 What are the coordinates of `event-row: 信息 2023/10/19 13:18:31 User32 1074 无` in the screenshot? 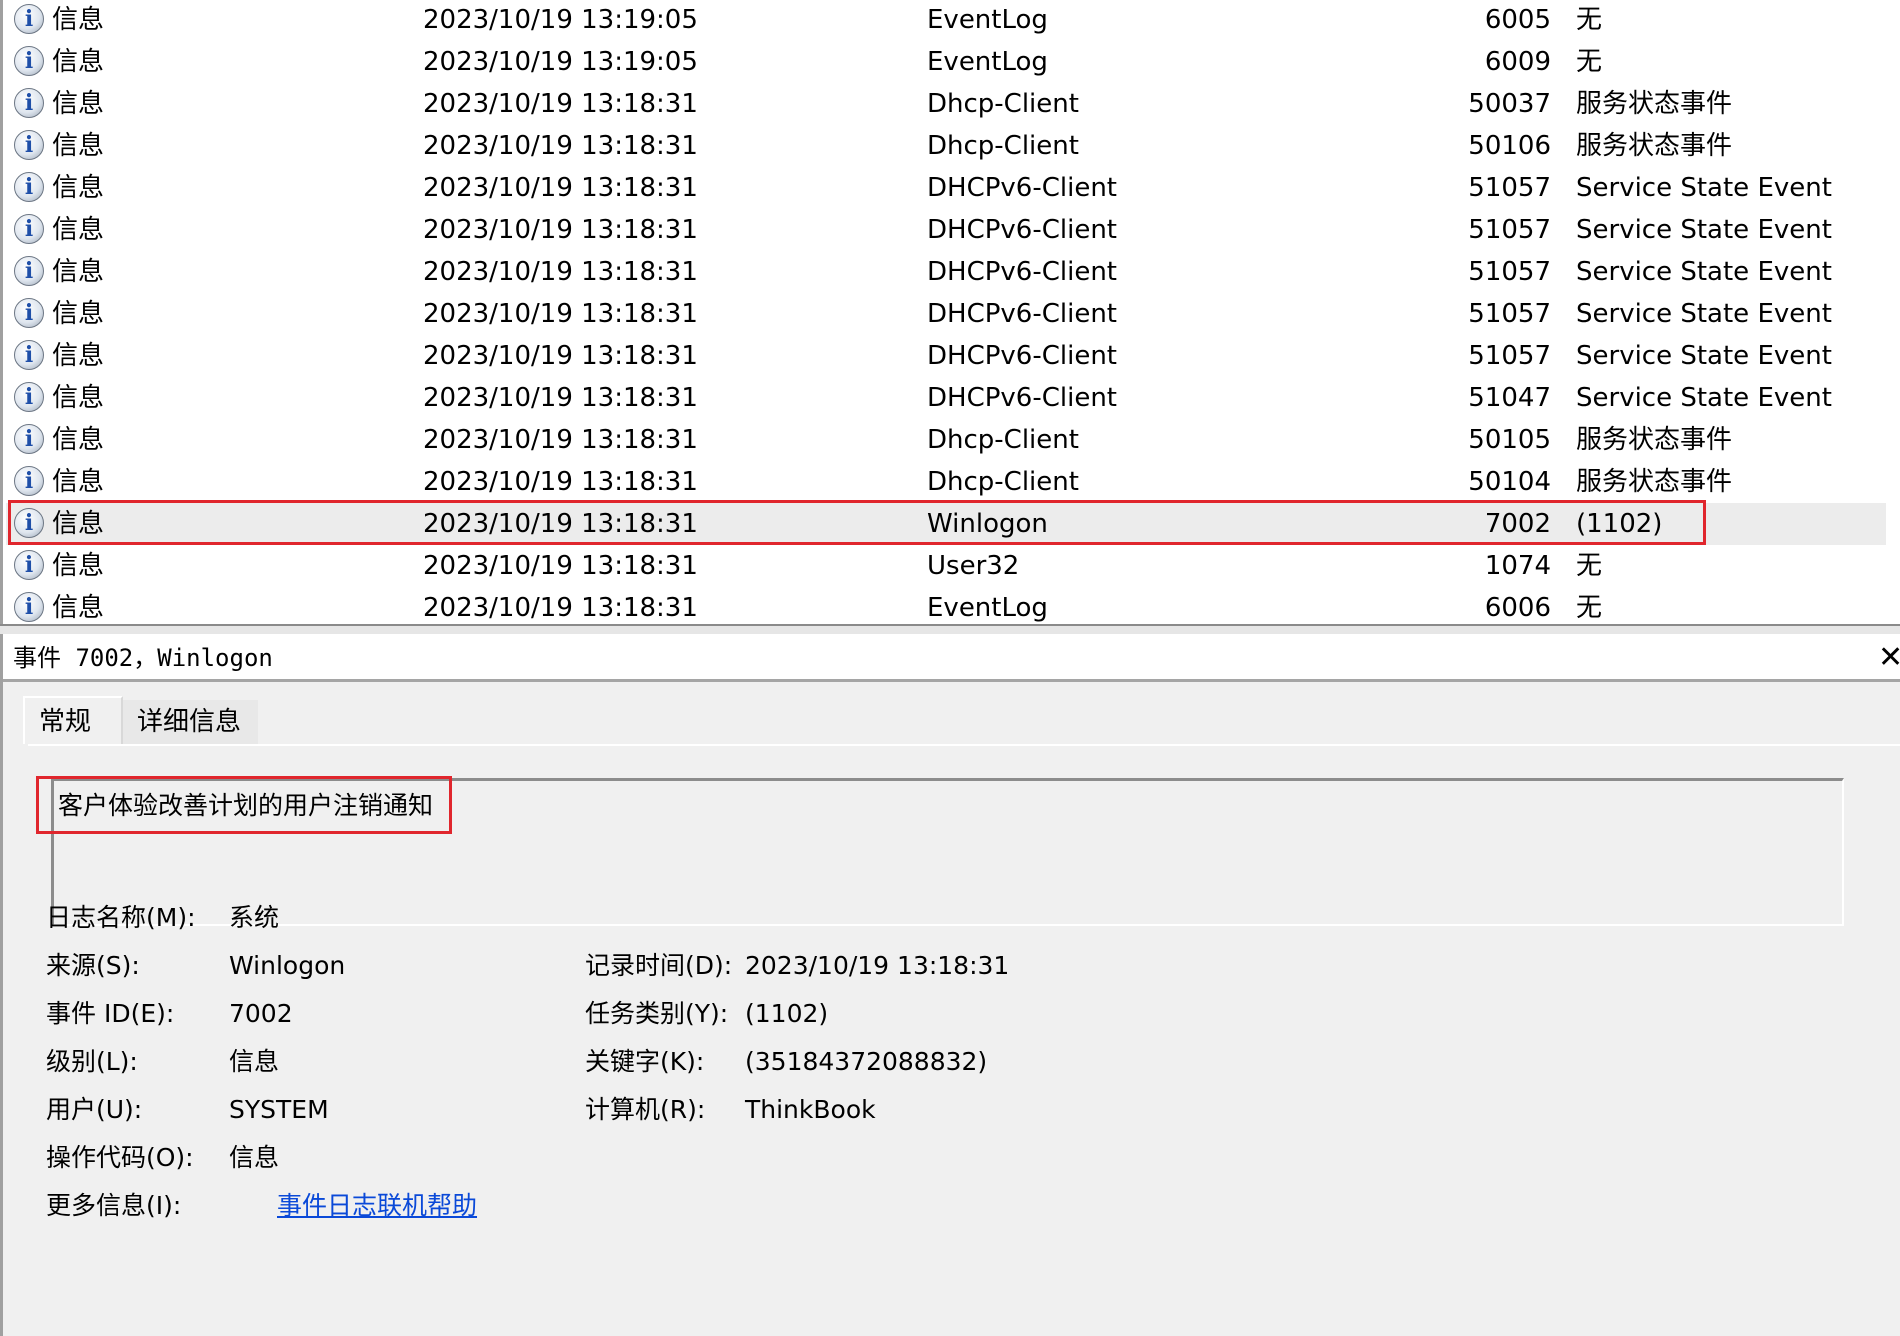 It's located at (946, 566).